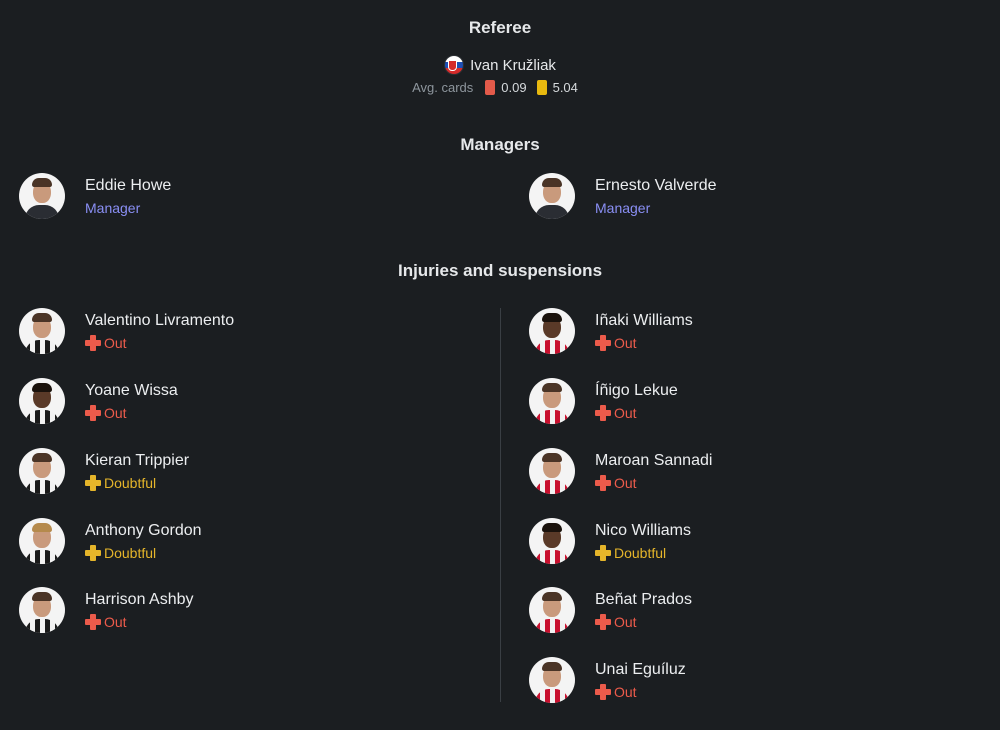 This screenshot has height=730, width=1000. Describe the element at coordinates (490, 87) in the screenshot. I see `red-card-icon` at that location.